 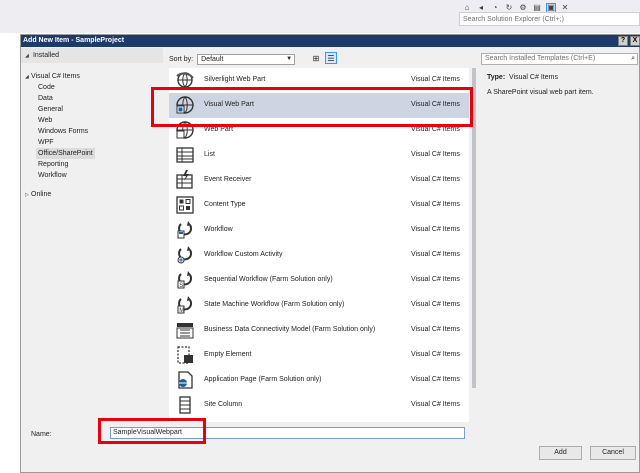 I want to click on sort-bar: Sort by: Default ▼, so click(x=232, y=59).